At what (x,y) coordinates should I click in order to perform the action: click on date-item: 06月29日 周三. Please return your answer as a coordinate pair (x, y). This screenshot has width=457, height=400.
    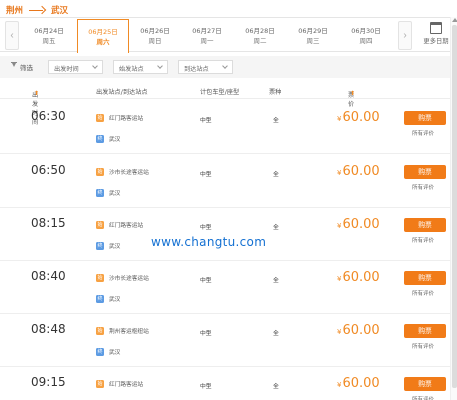
    Looking at the image, I should click on (313, 35).